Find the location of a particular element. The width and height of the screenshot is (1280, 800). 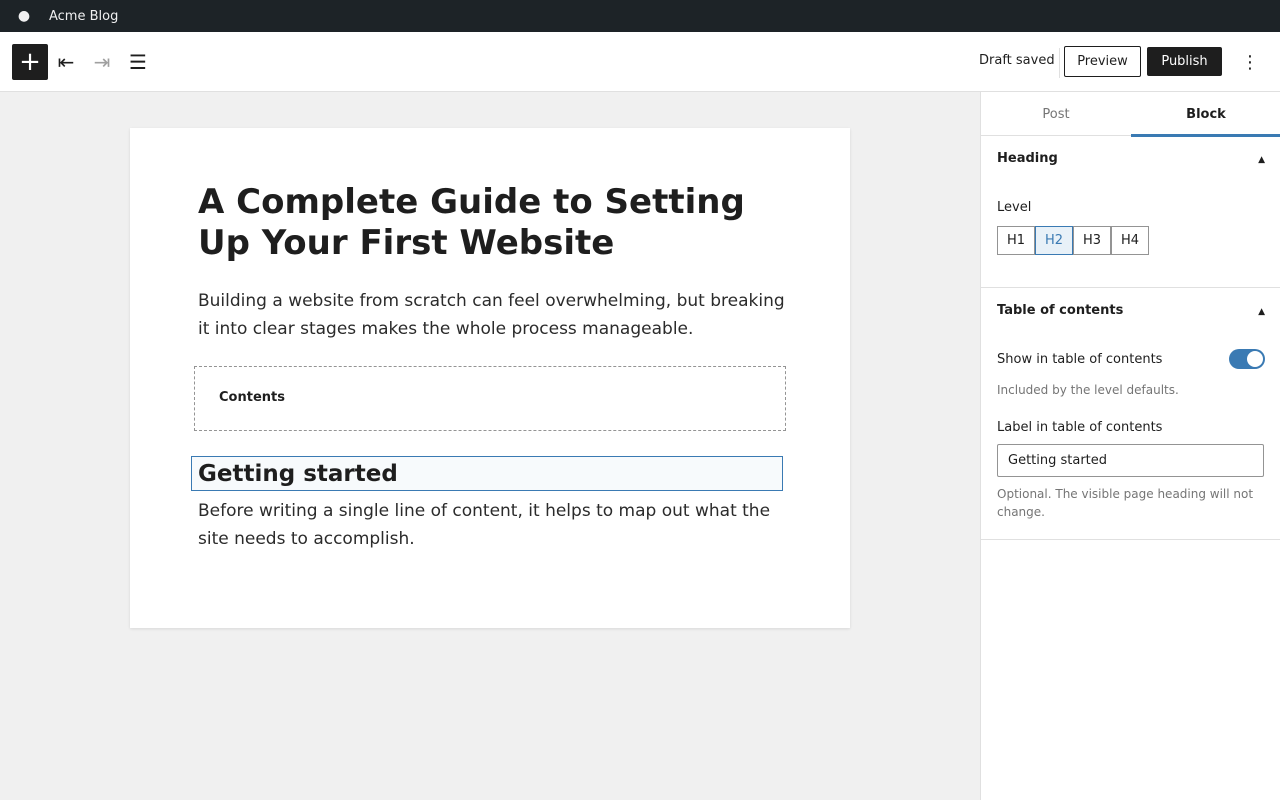

preview-button: Preview is located at coordinates (1102, 61).